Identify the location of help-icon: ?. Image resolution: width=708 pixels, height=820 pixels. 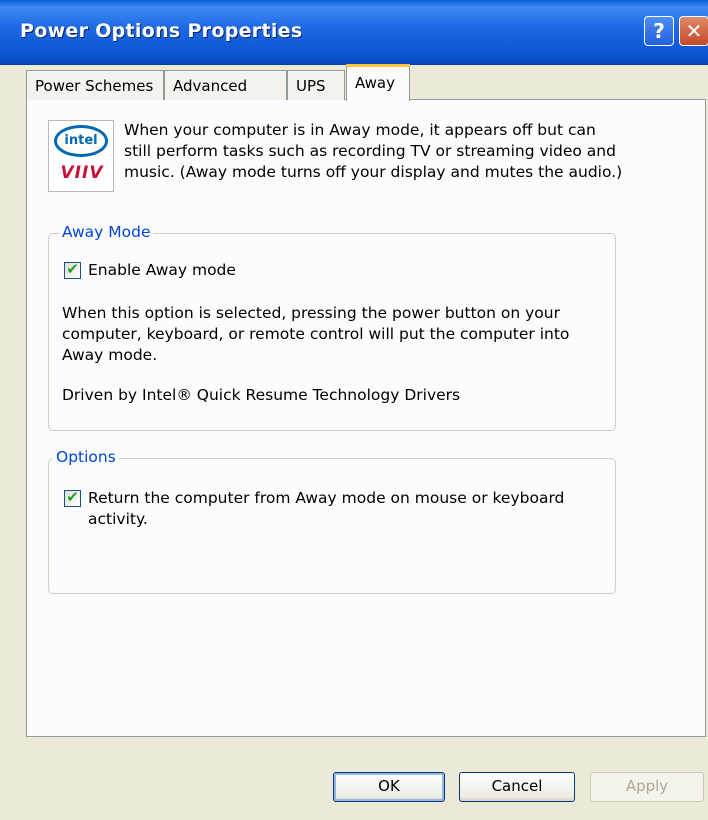
(659, 31).